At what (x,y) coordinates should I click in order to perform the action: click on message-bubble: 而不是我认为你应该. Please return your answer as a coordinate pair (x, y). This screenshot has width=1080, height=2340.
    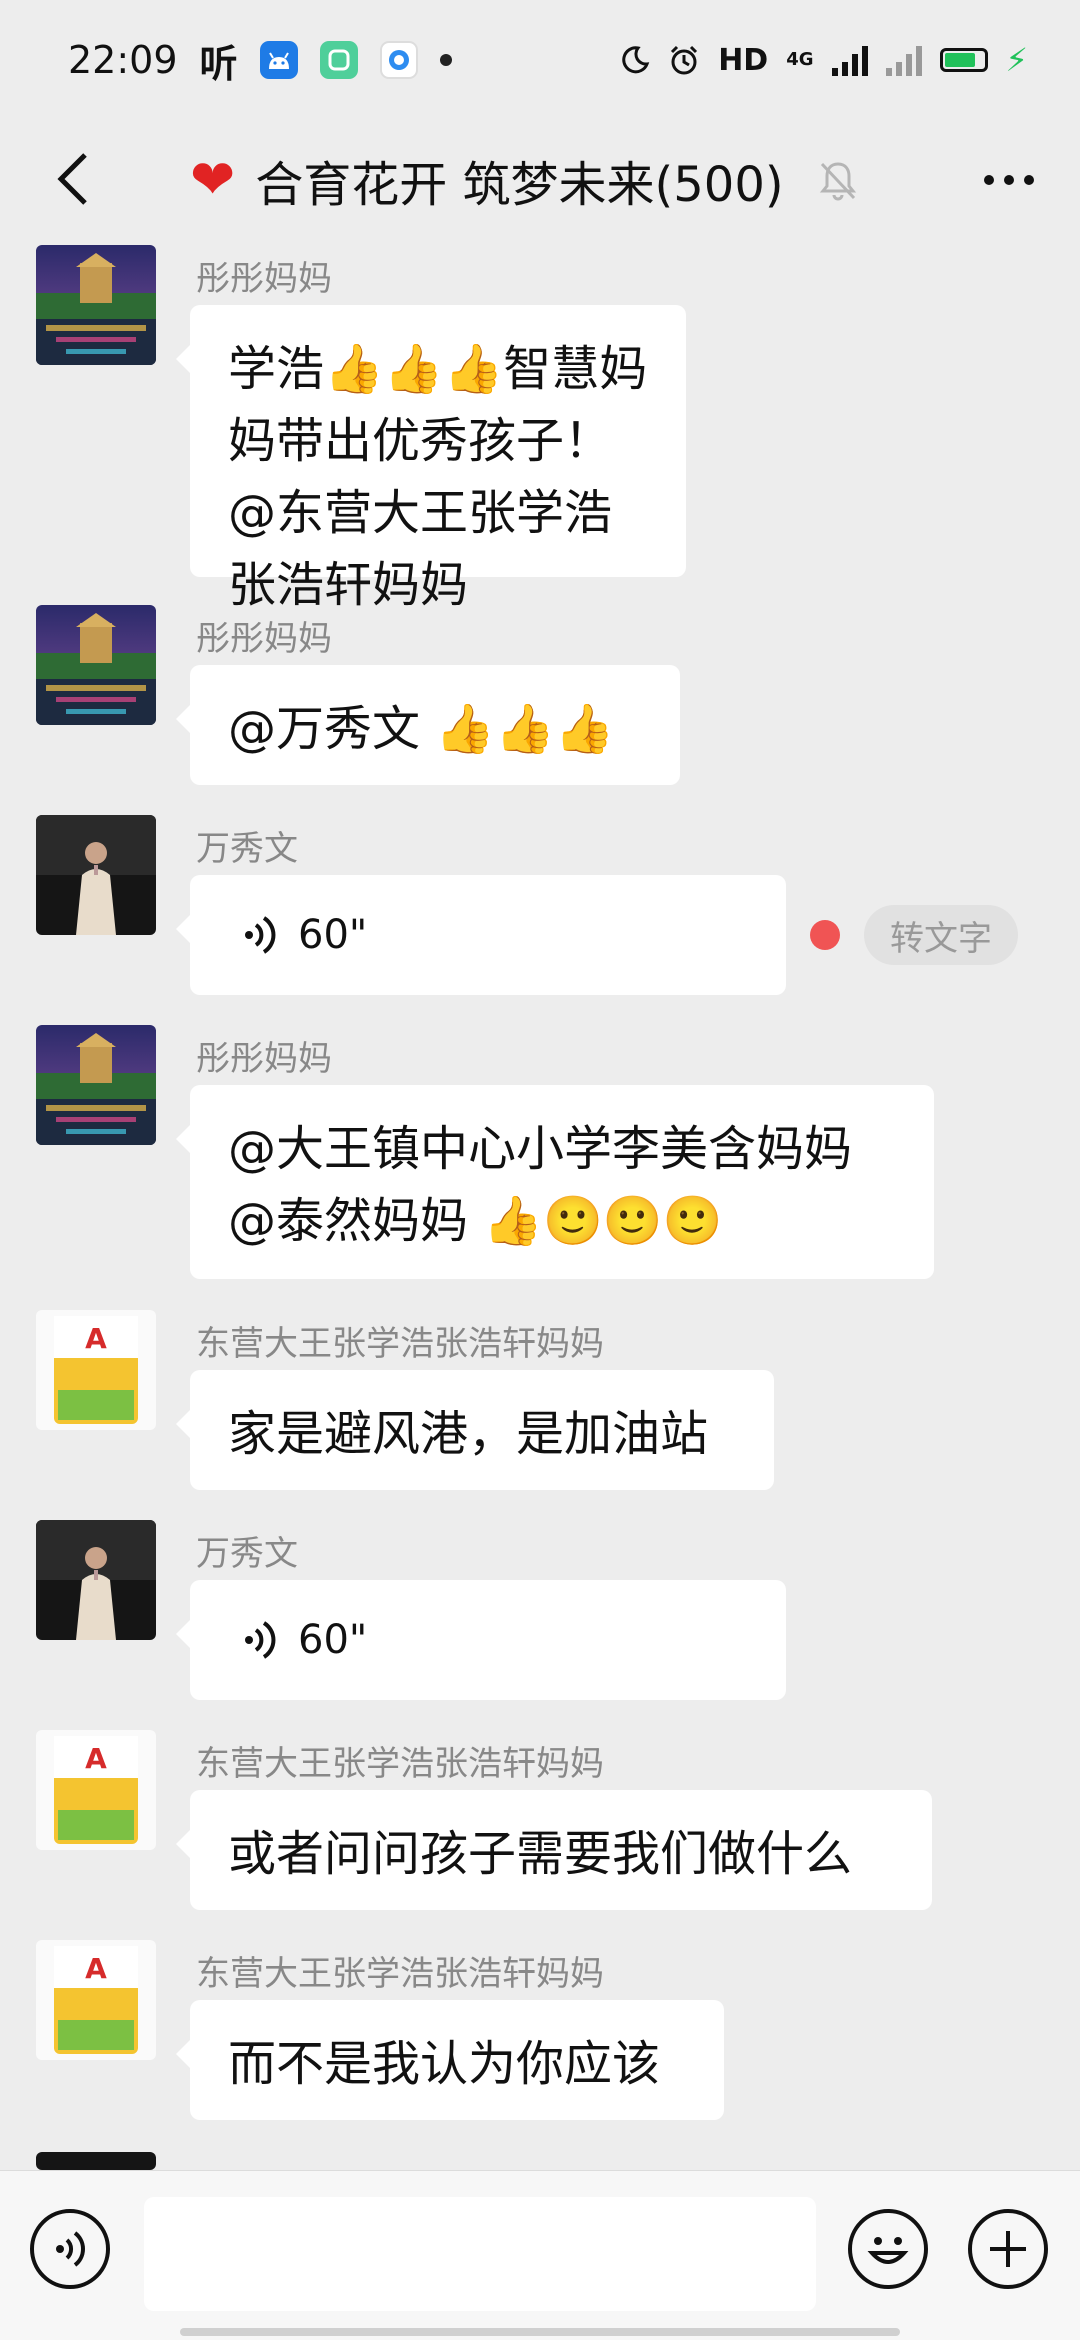
    Looking at the image, I should click on (450, 2060).